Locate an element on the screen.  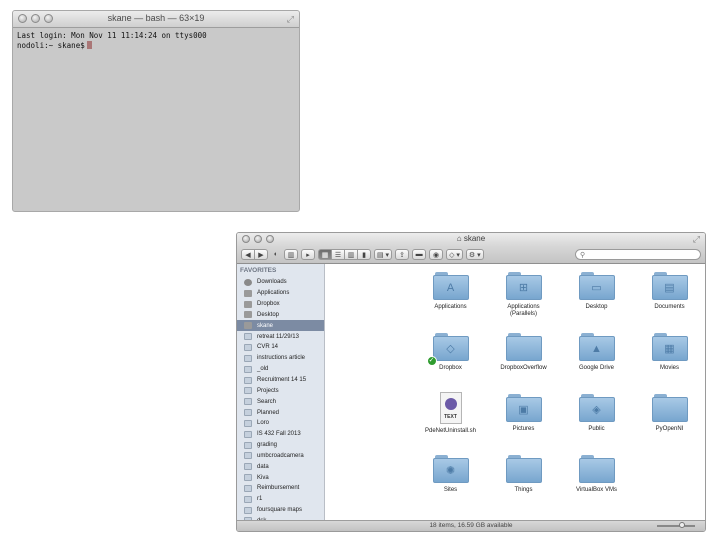
terminal-titlebar: skane — bash — 63×19 ⤢ is located at coordinates (156, 19).